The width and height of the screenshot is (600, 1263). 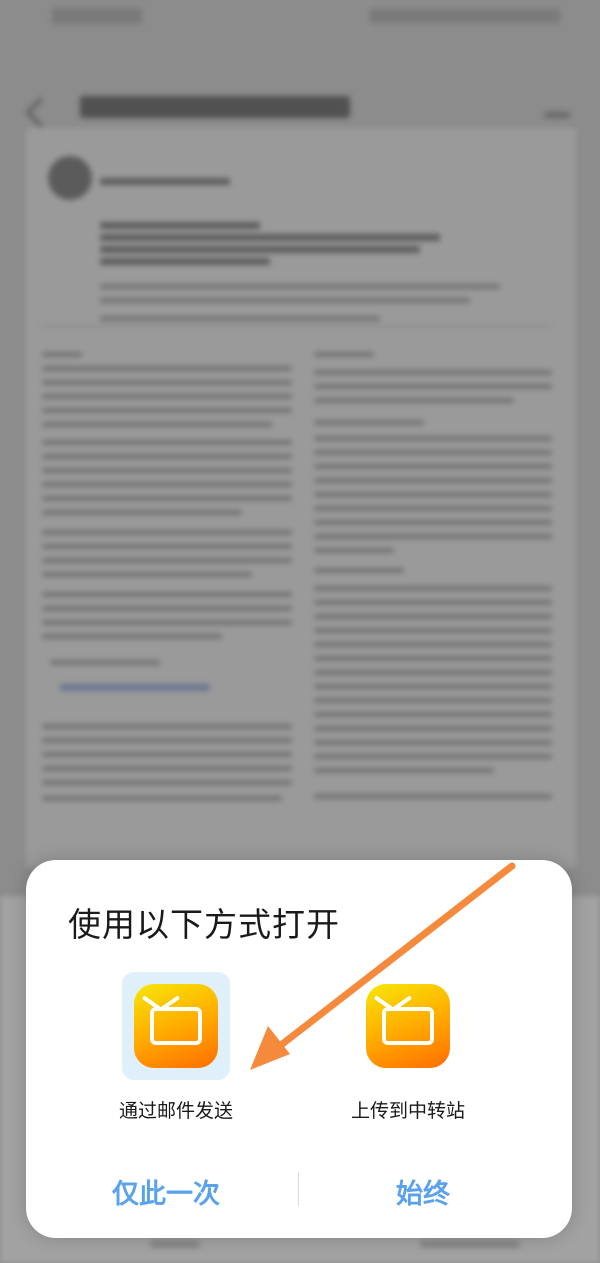 I want to click on just-once-button: 仅此一次, so click(x=166, y=1191).